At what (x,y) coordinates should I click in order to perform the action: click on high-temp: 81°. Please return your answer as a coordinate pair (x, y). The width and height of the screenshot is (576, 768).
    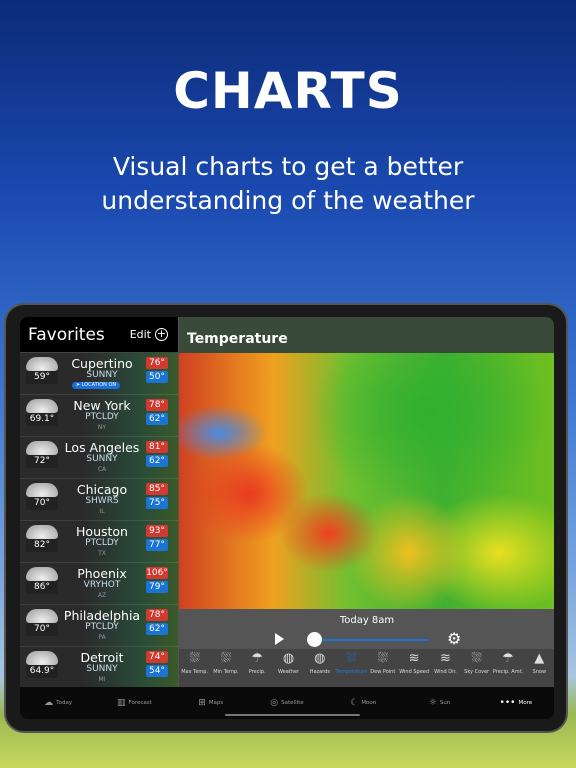
    Looking at the image, I should click on (157, 447).